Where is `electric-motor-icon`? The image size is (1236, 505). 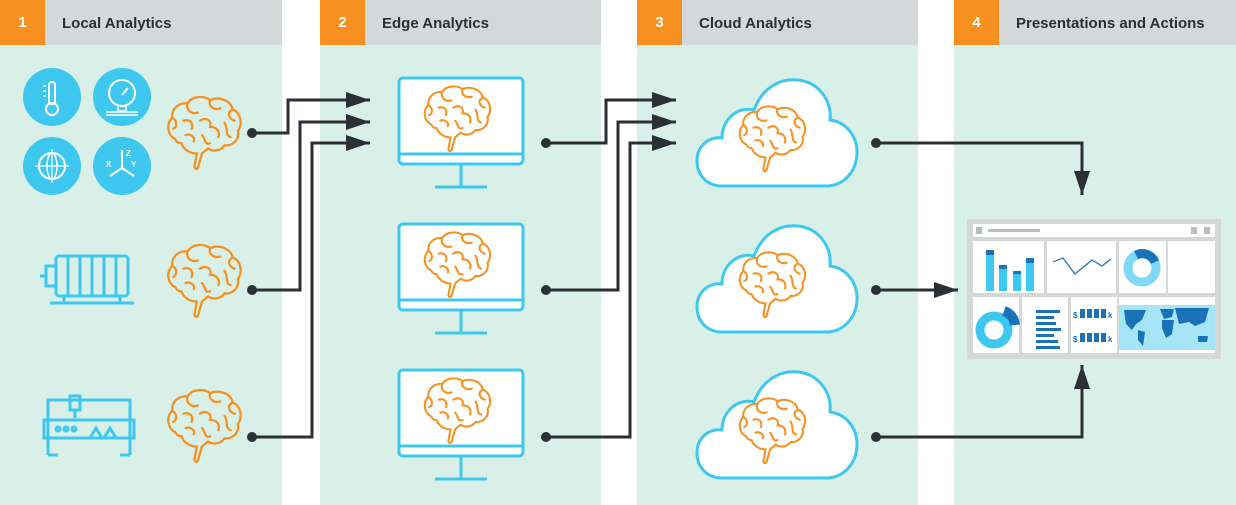 electric-motor-icon is located at coordinates (87, 279).